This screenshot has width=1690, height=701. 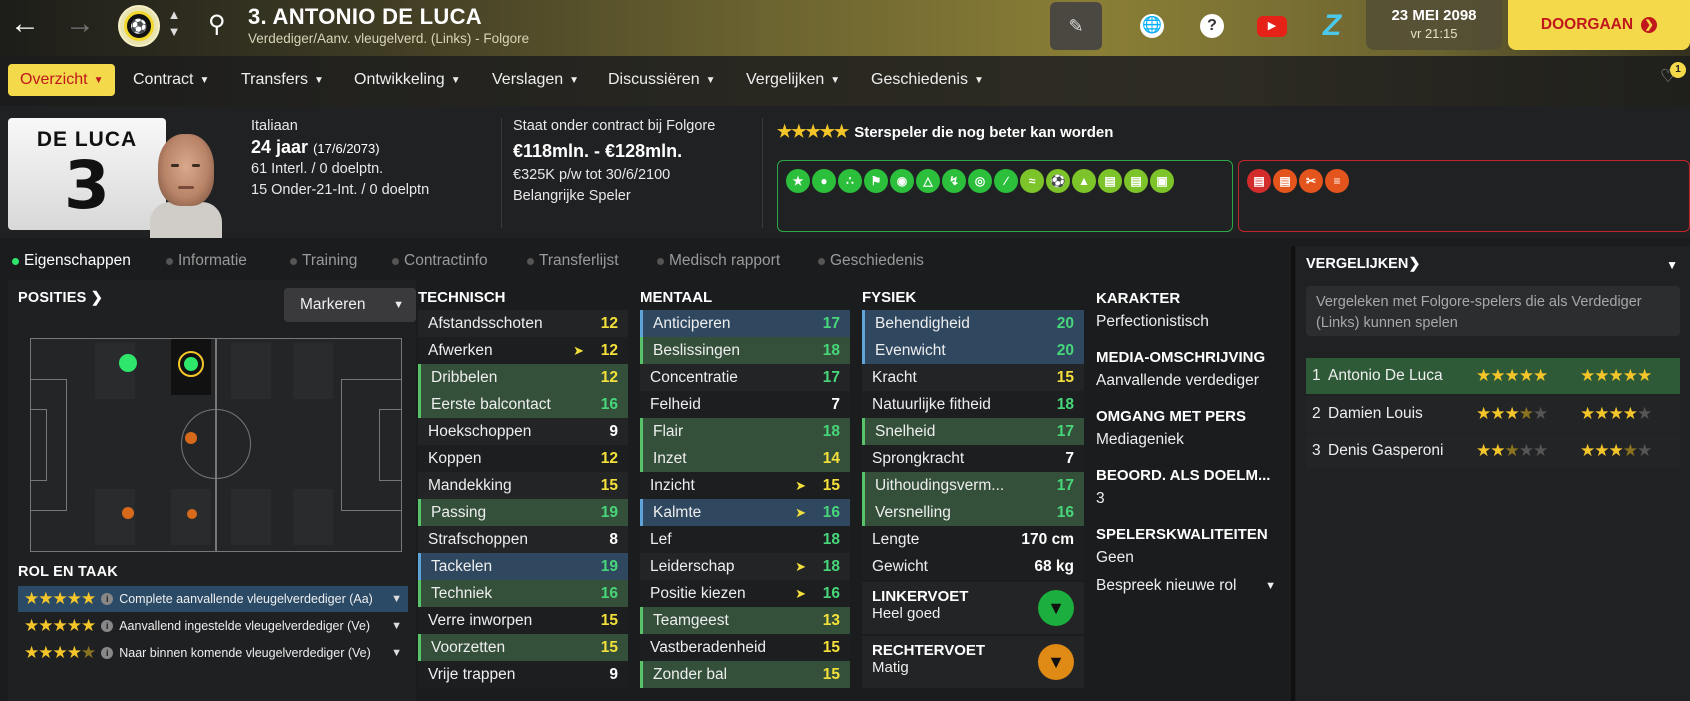 I want to click on attr-row: Voorzetten 15, so click(x=523, y=647).